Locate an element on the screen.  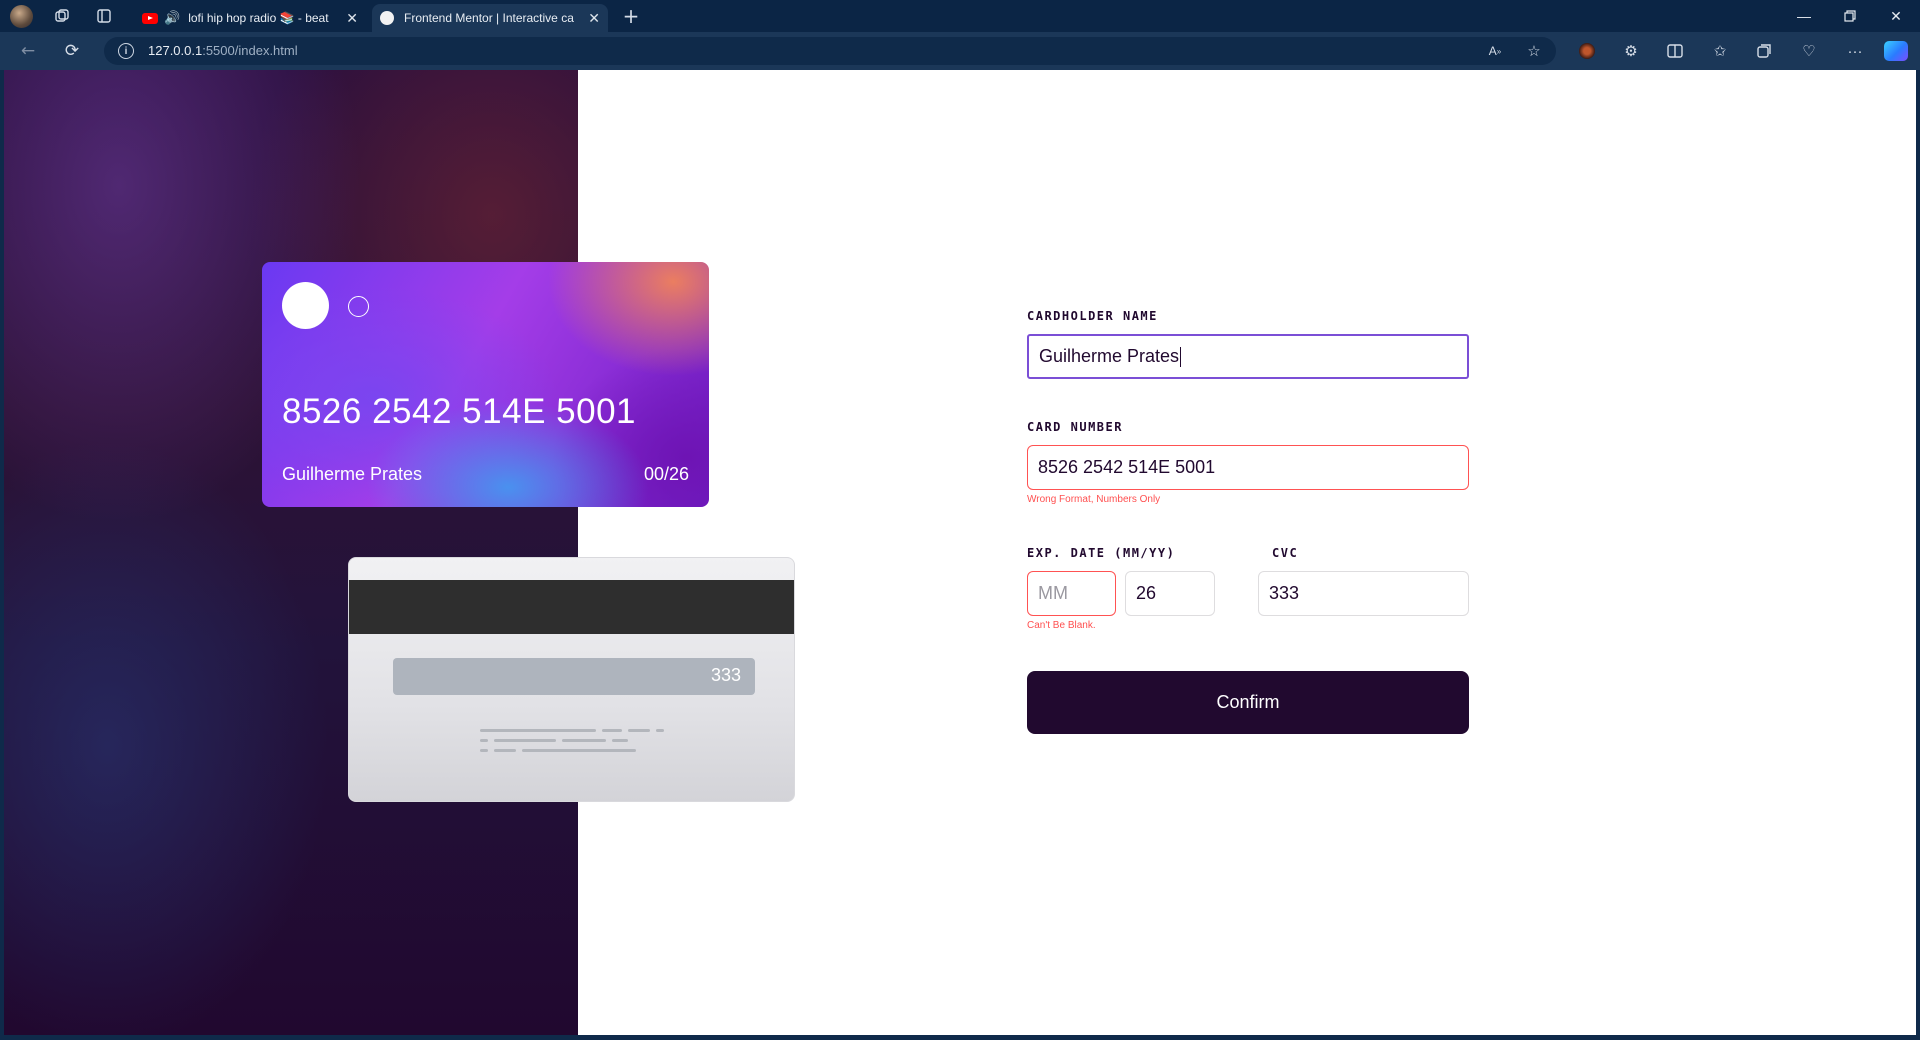
card-magnetic-stripe is located at coordinates (571, 607).